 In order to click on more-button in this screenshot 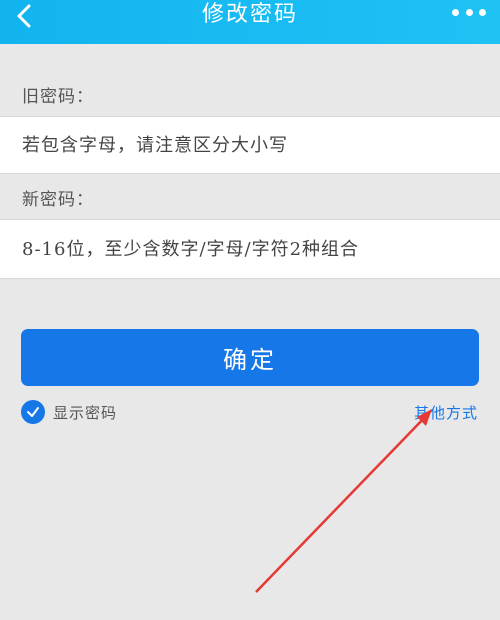, I will do `click(469, 12)`.